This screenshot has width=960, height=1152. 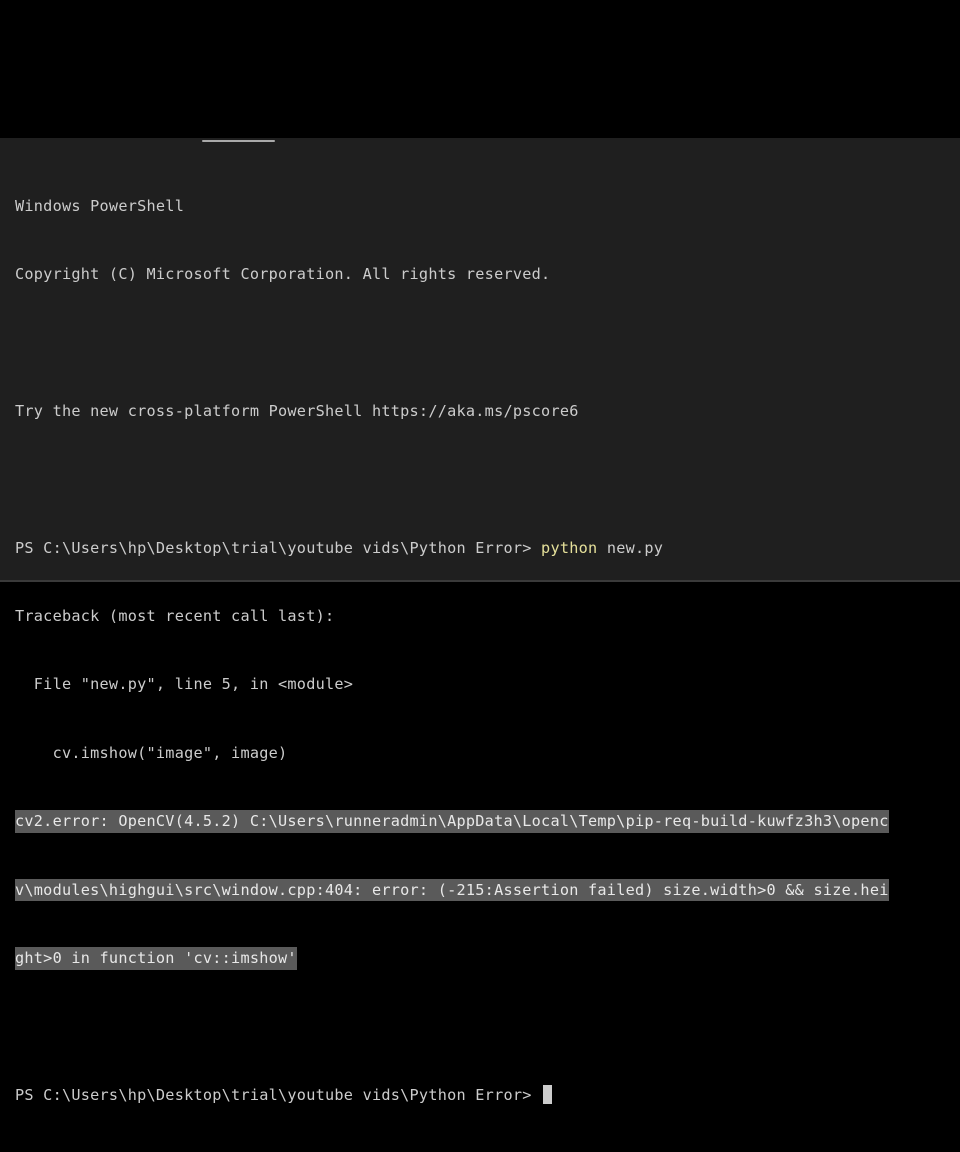 I want to click on banner-title: Windows PowerShell, so click(x=100, y=205).